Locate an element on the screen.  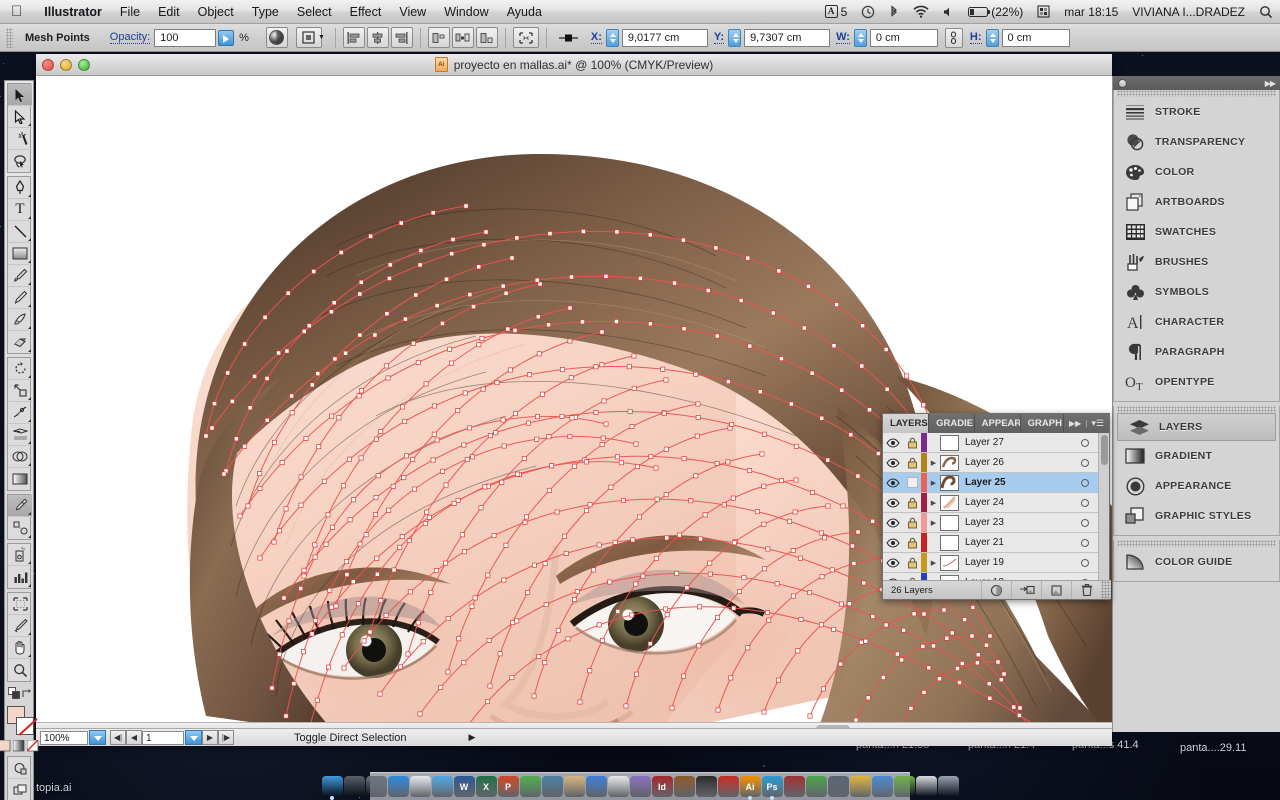
direct-selection-tool is located at coordinates (20, 117).